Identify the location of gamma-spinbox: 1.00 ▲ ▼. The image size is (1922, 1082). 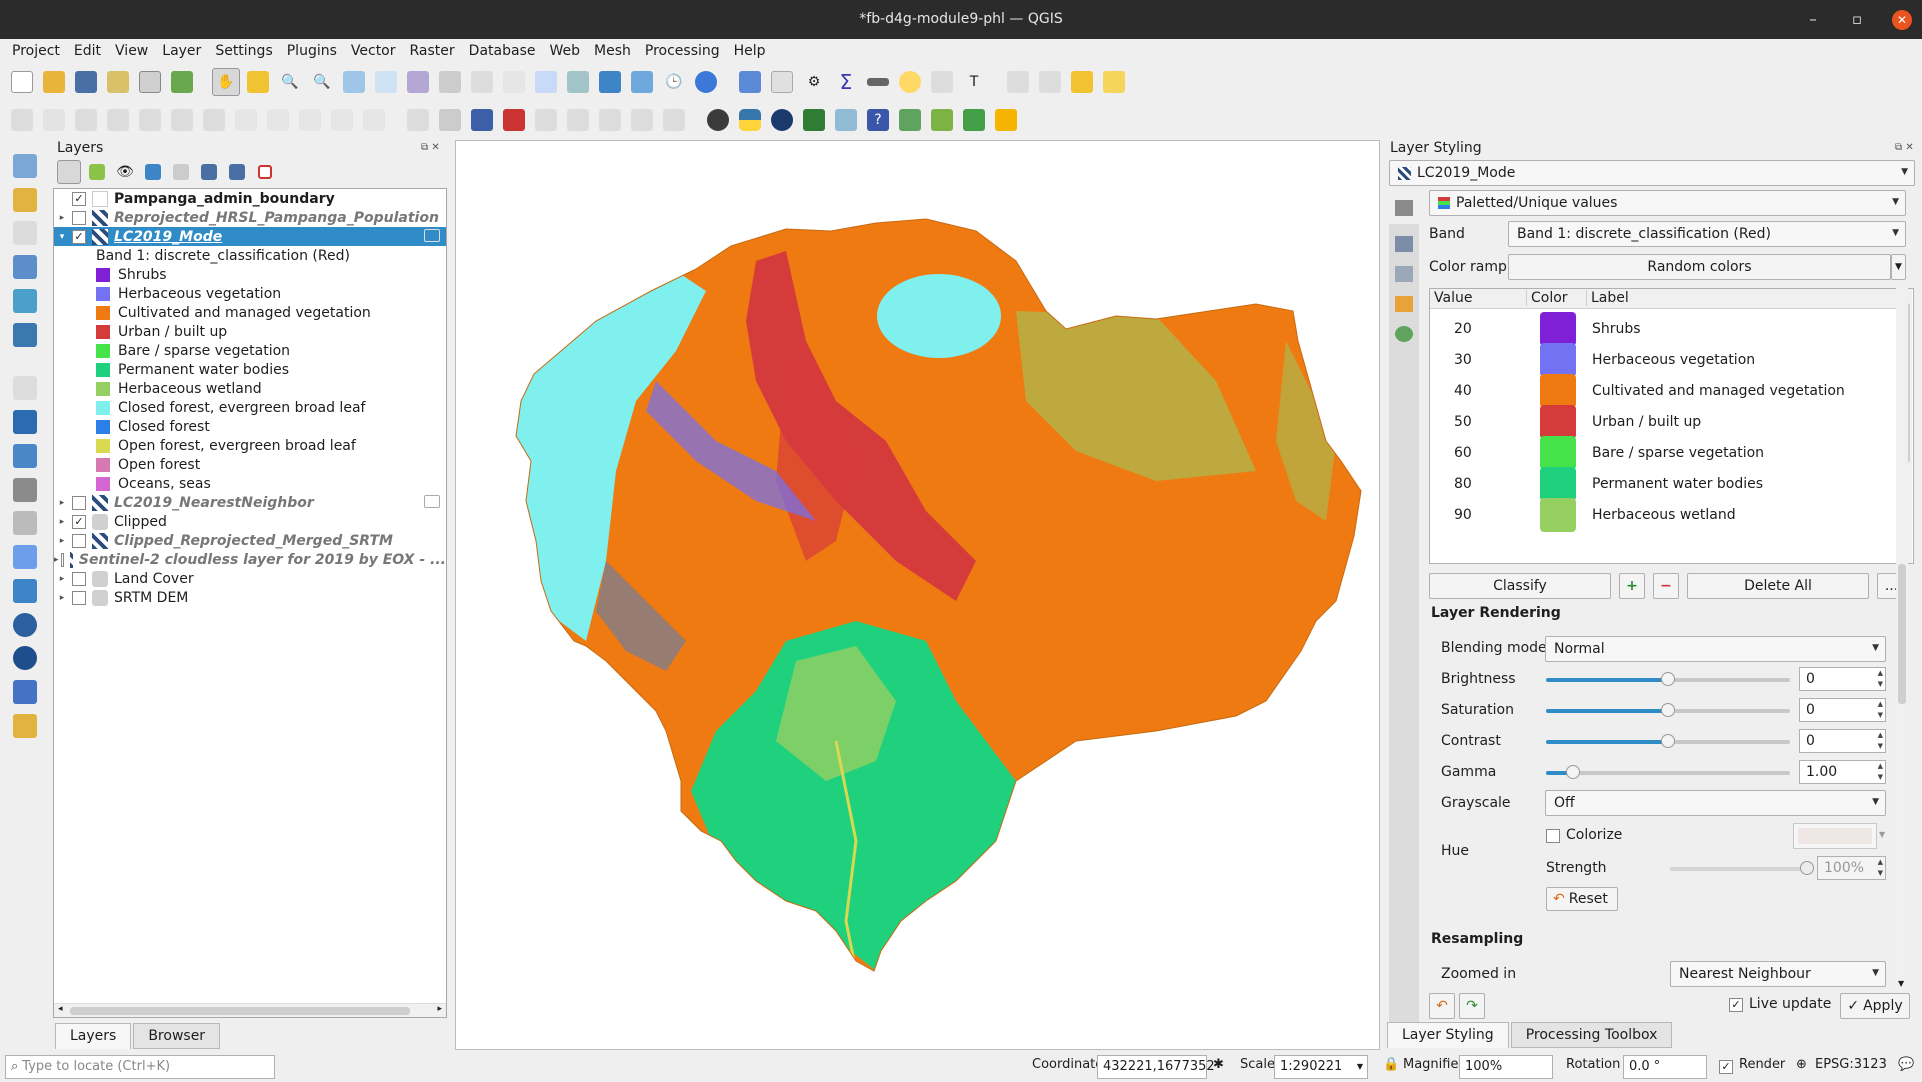
(1842, 772).